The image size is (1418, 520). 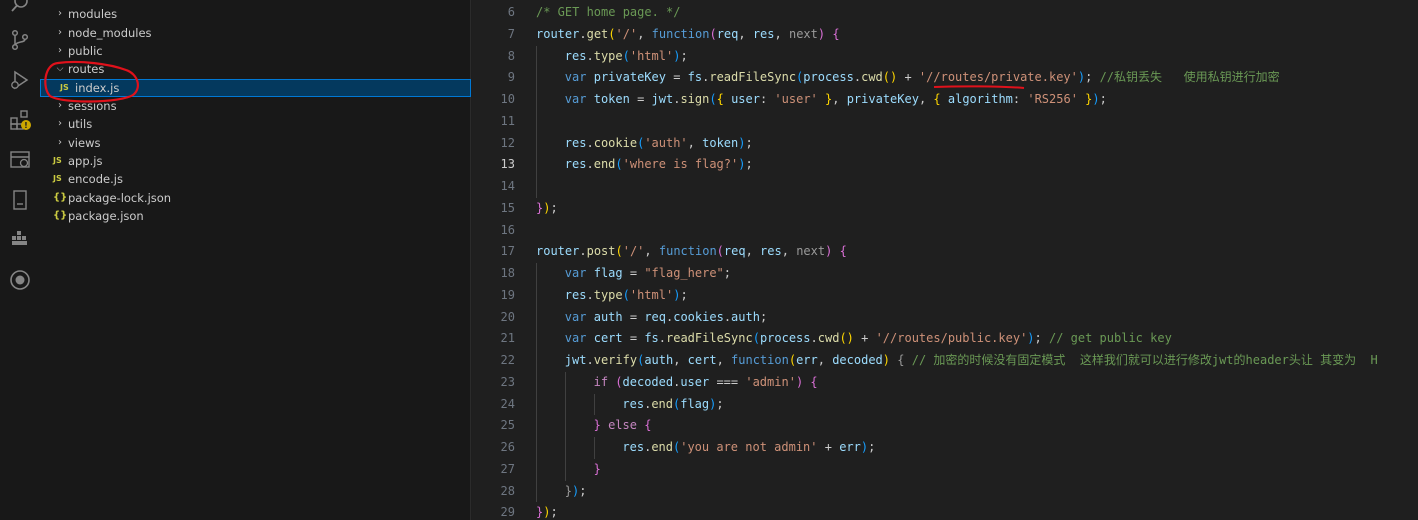 I want to click on code-text: if (decoded.user === 'admin') {, so click(x=706, y=383).